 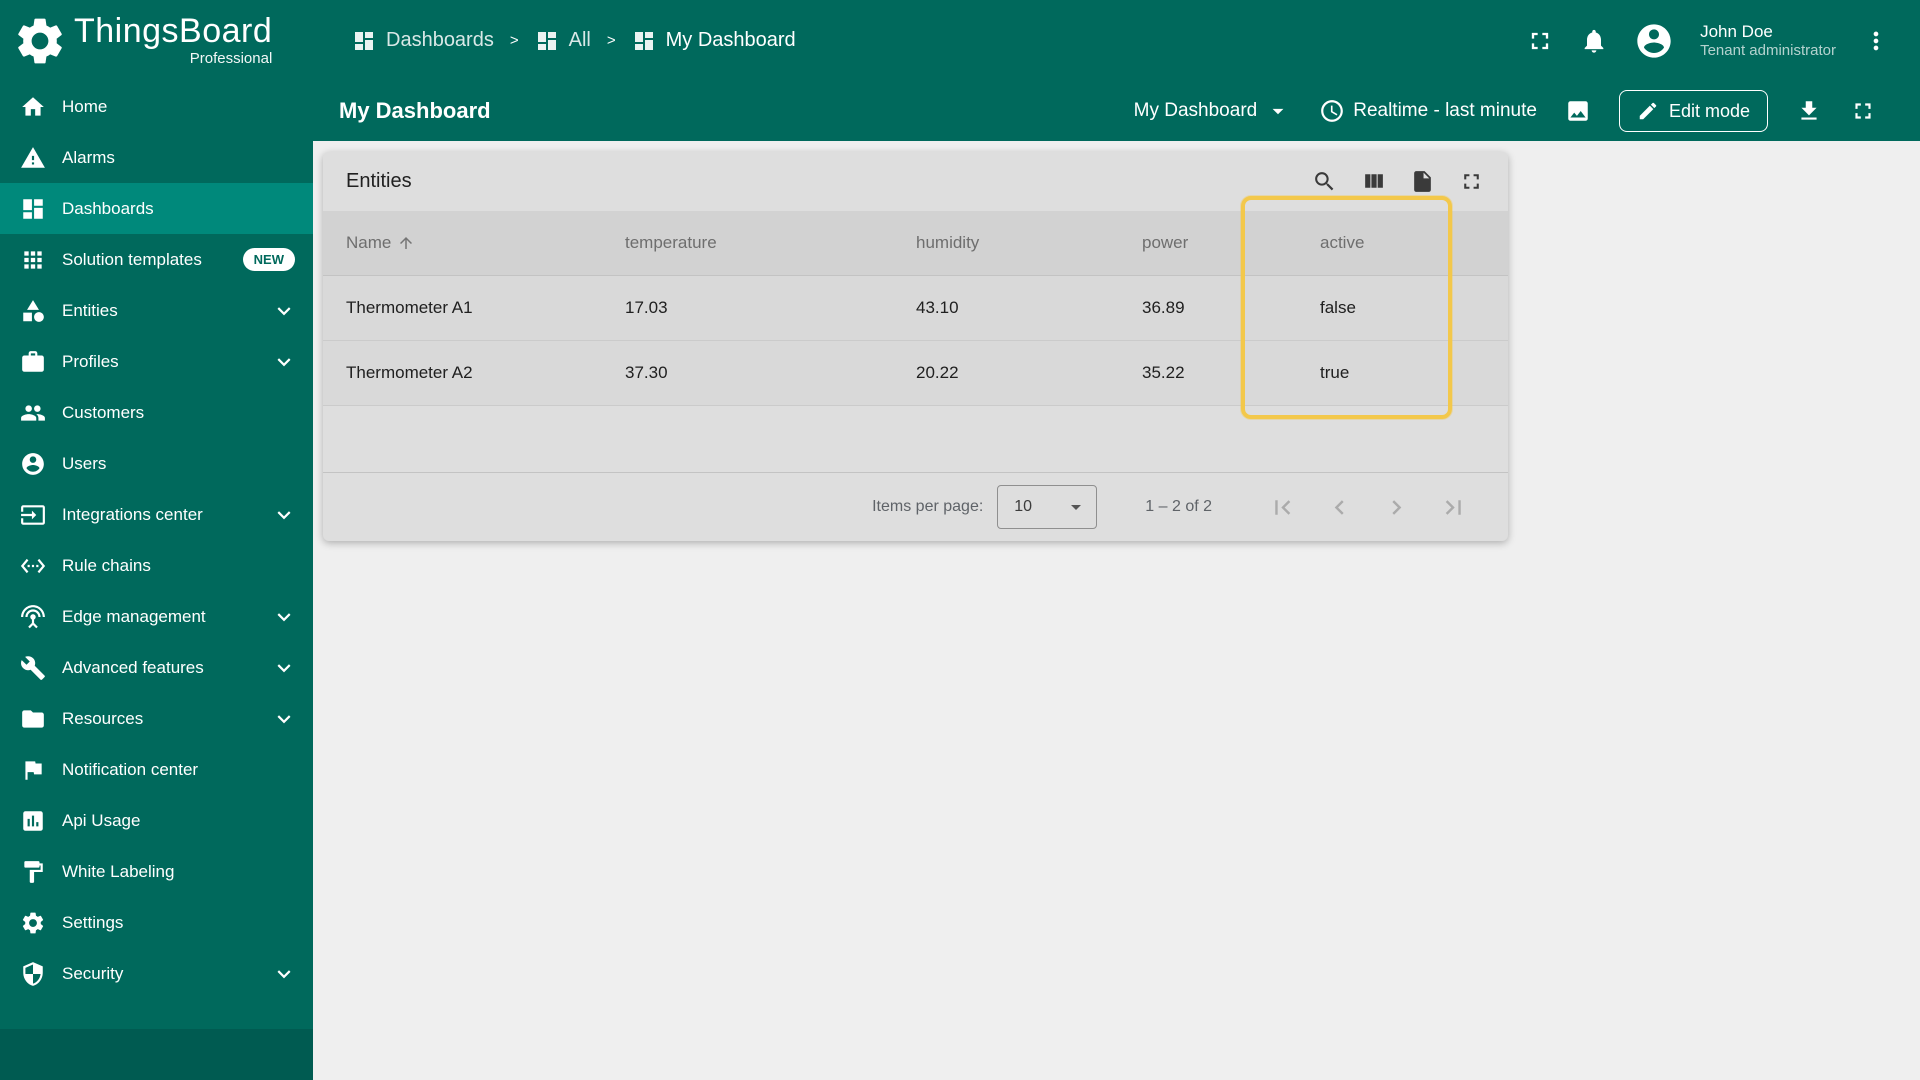 What do you see at coordinates (1338, 307) in the screenshot?
I see `cell-active: false` at bounding box center [1338, 307].